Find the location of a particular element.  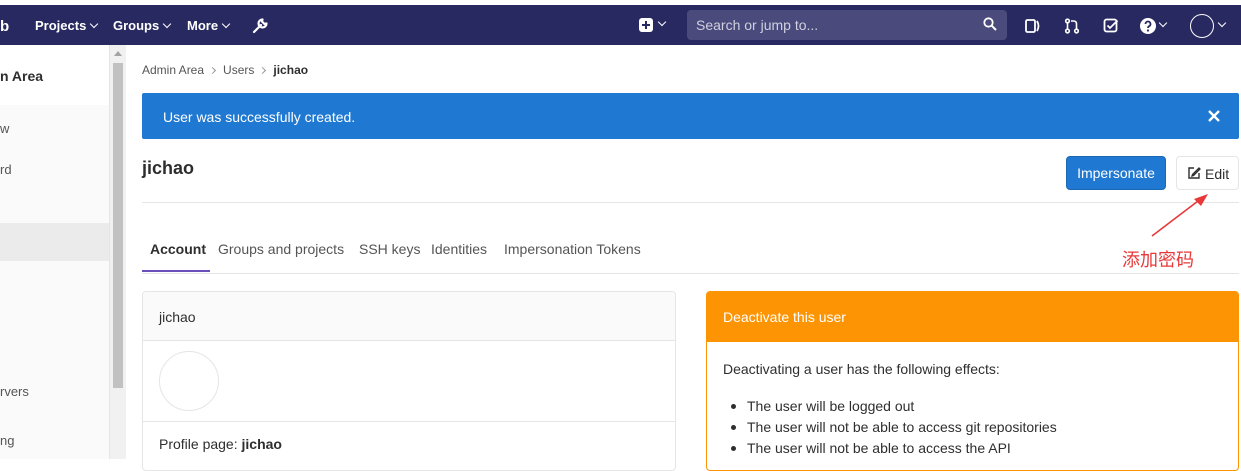

alert-message: User was successfully created. is located at coordinates (259, 117).